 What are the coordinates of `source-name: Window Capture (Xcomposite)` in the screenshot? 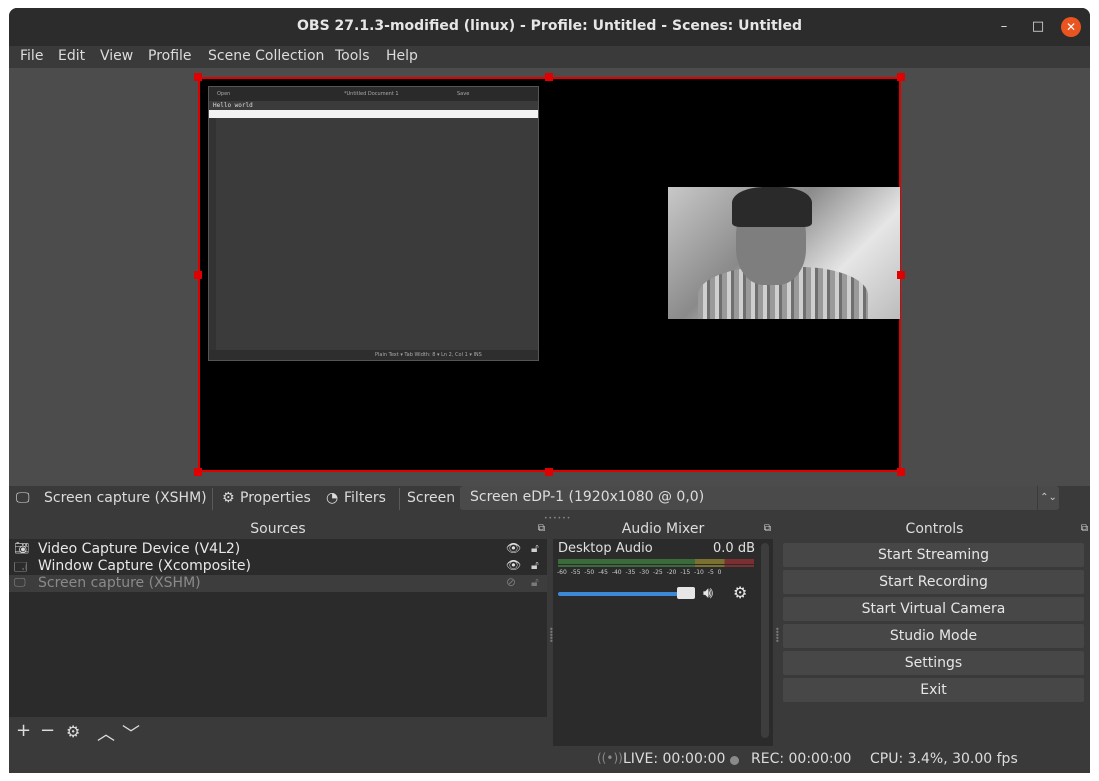 It's located at (144, 566).